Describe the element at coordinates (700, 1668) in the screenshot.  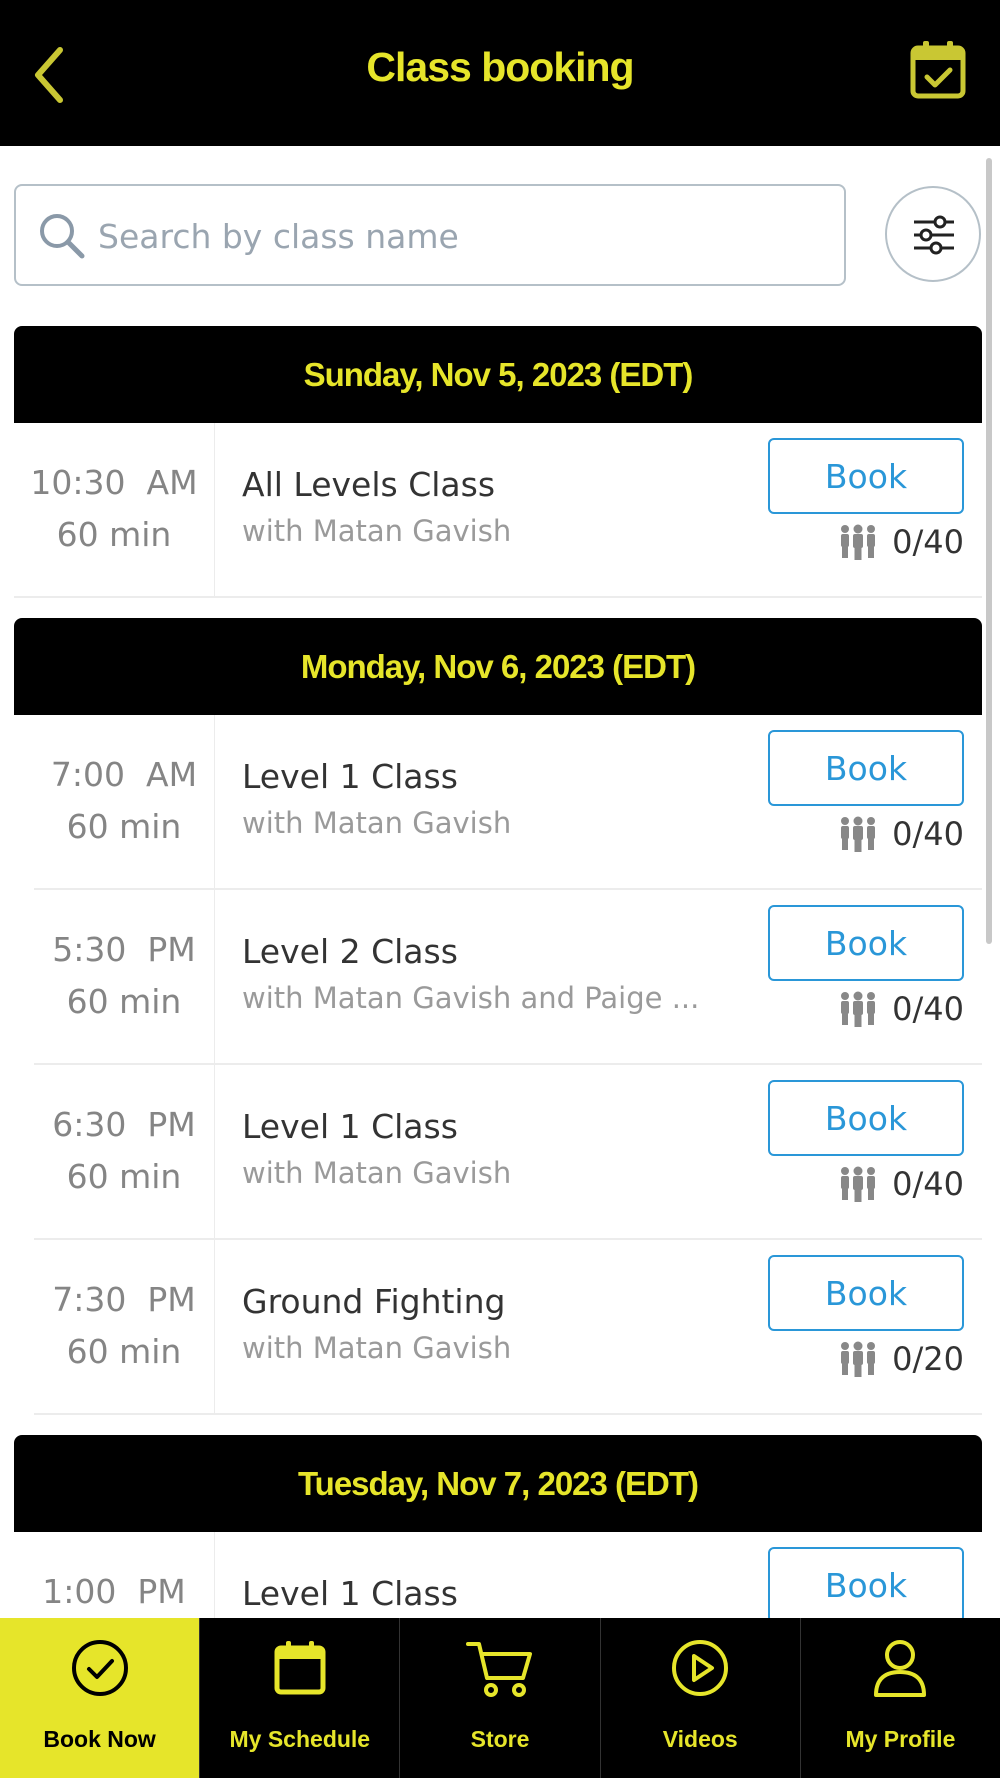
I see `play-circle-icon` at that location.